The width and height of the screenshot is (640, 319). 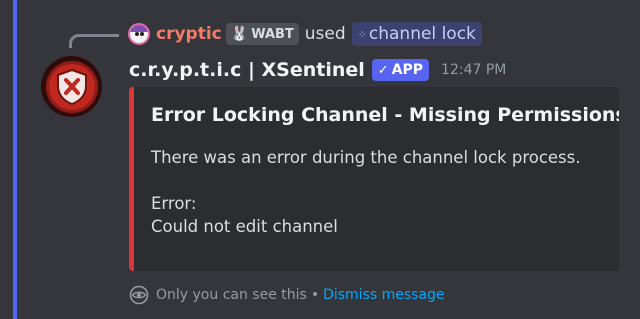 I want to click on ephemeral-notice: Only you can see this • Dismiss message, so click(x=287, y=295).